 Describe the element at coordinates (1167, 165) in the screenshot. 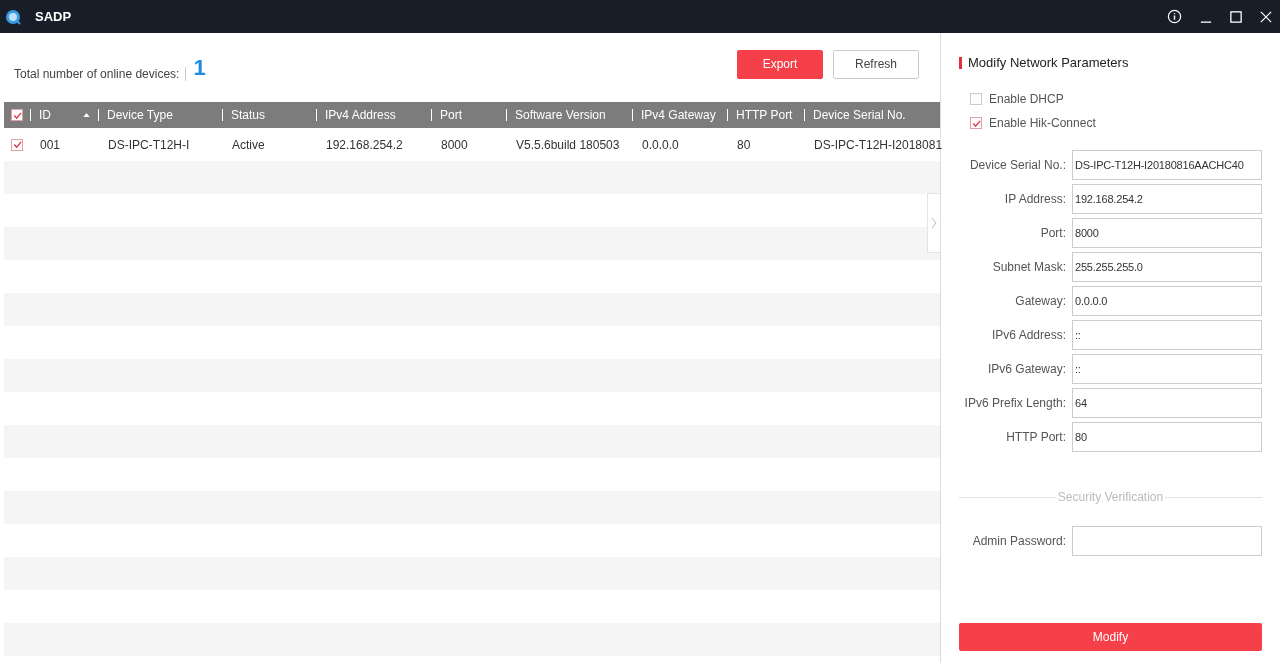

I see `input-field: DS-IPC-T12H-I20180816AACHC40` at that location.